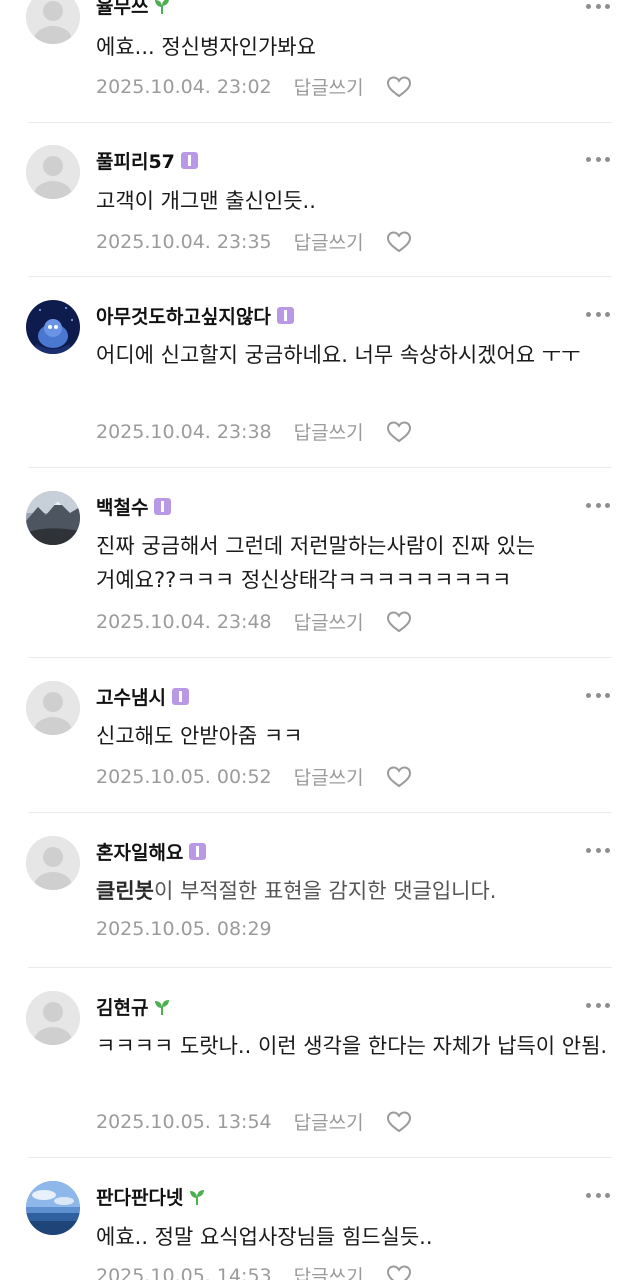  I want to click on blue-character-avatar, so click(53, 327).